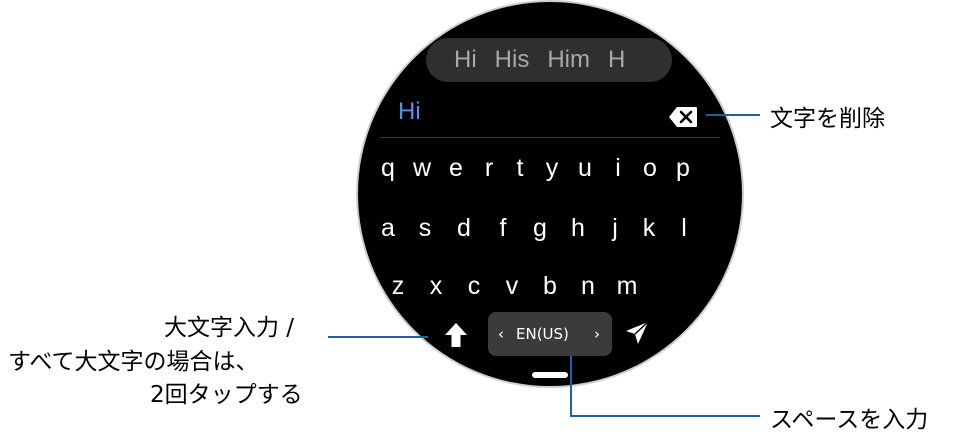 This screenshot has width=977, height=434. Describe the element at coordinates (226, 395) in the screenshot. I see `shift-callout-line3: 2回タップする` at that location.